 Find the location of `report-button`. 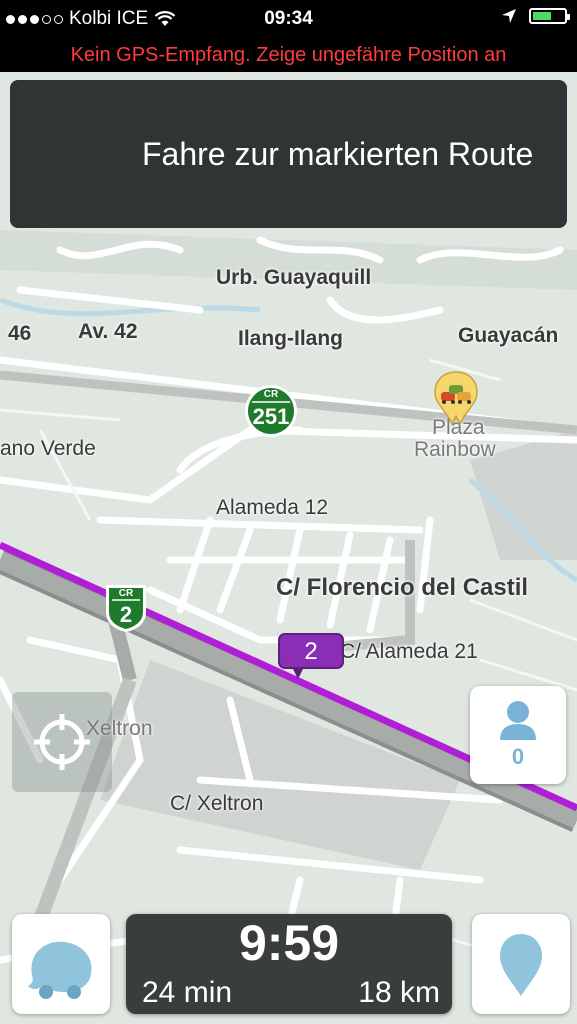

report-button is located at coordinates (521, 964).